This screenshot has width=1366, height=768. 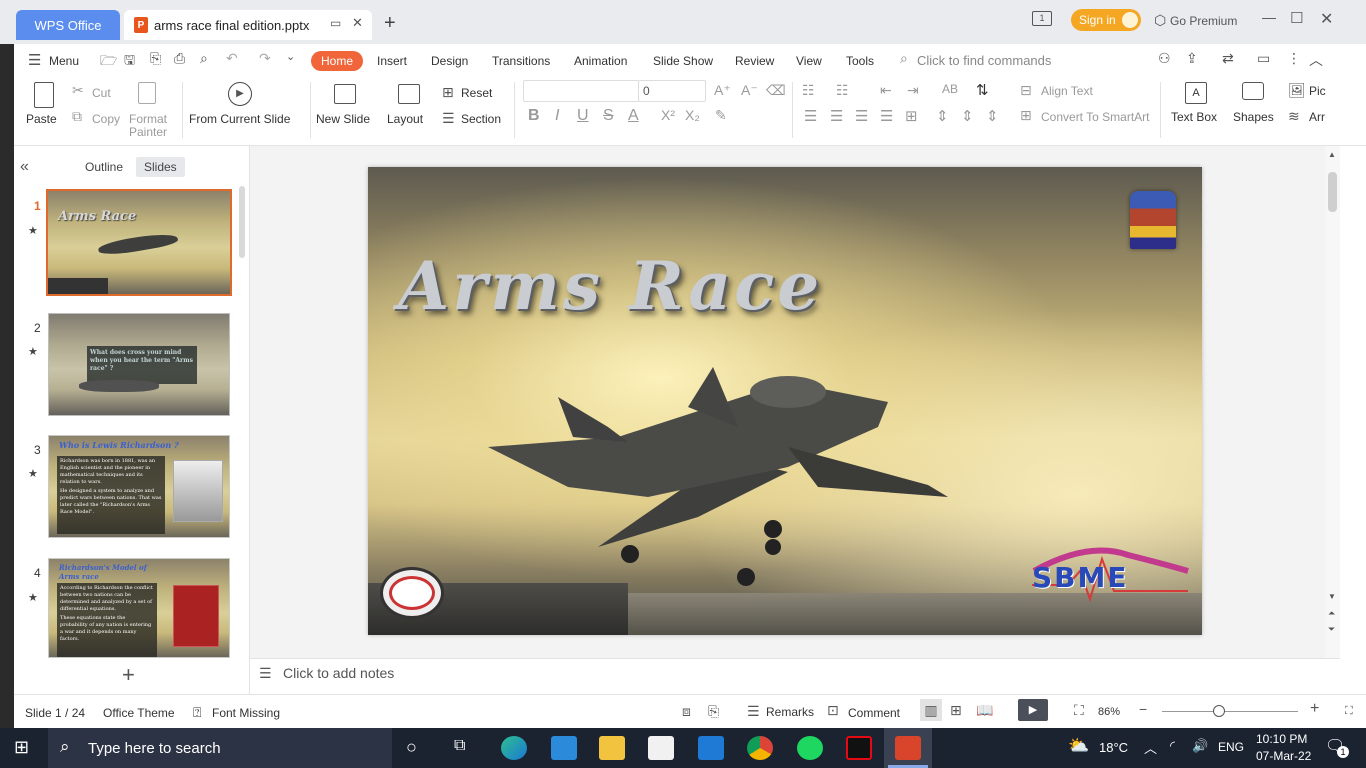 What do you see at coordinates (1331, 613) in the screenshot?
I see `prev-slide-icon: ⏶` at bounding box center [1331, 613].